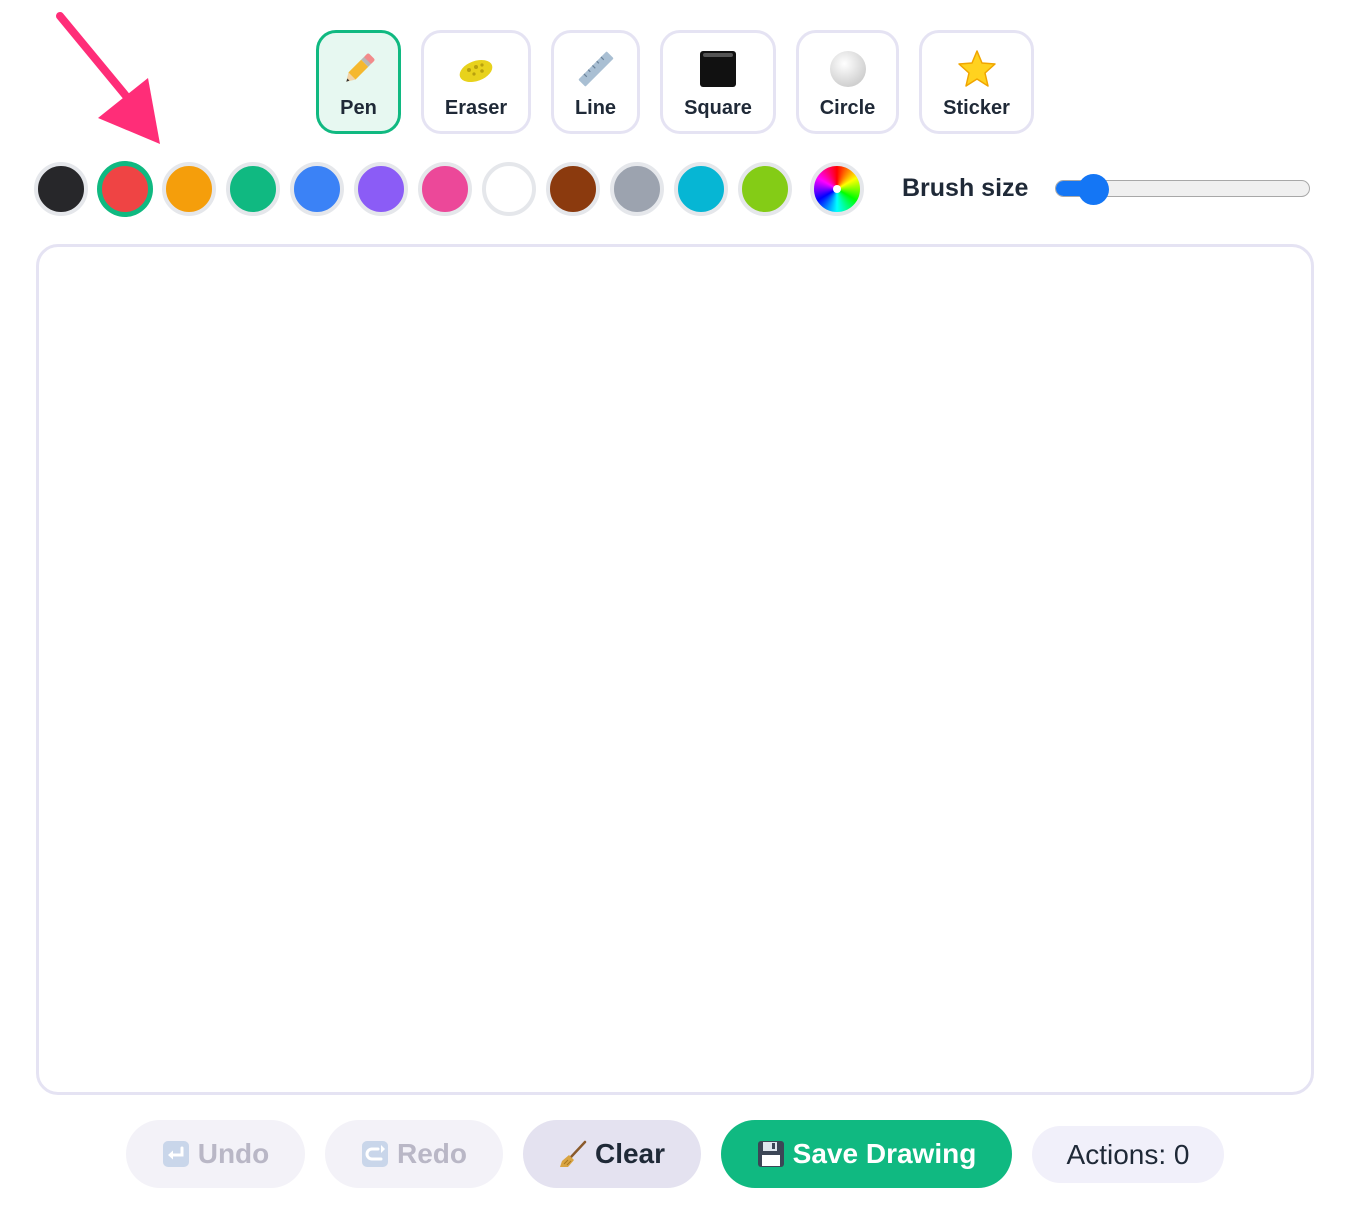  I want to click on floppy-disk-icon, so click(771, 1154).